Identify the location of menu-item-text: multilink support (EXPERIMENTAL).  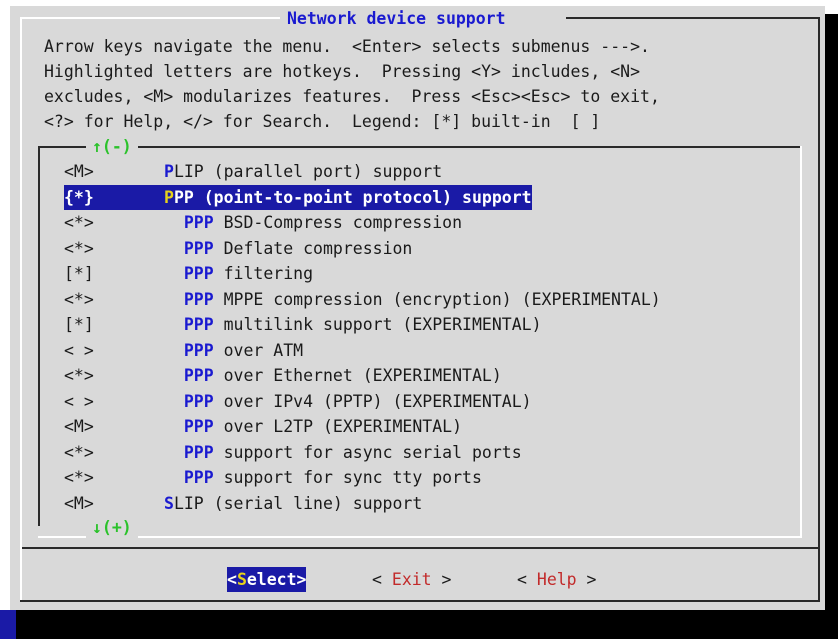
(377, 324).